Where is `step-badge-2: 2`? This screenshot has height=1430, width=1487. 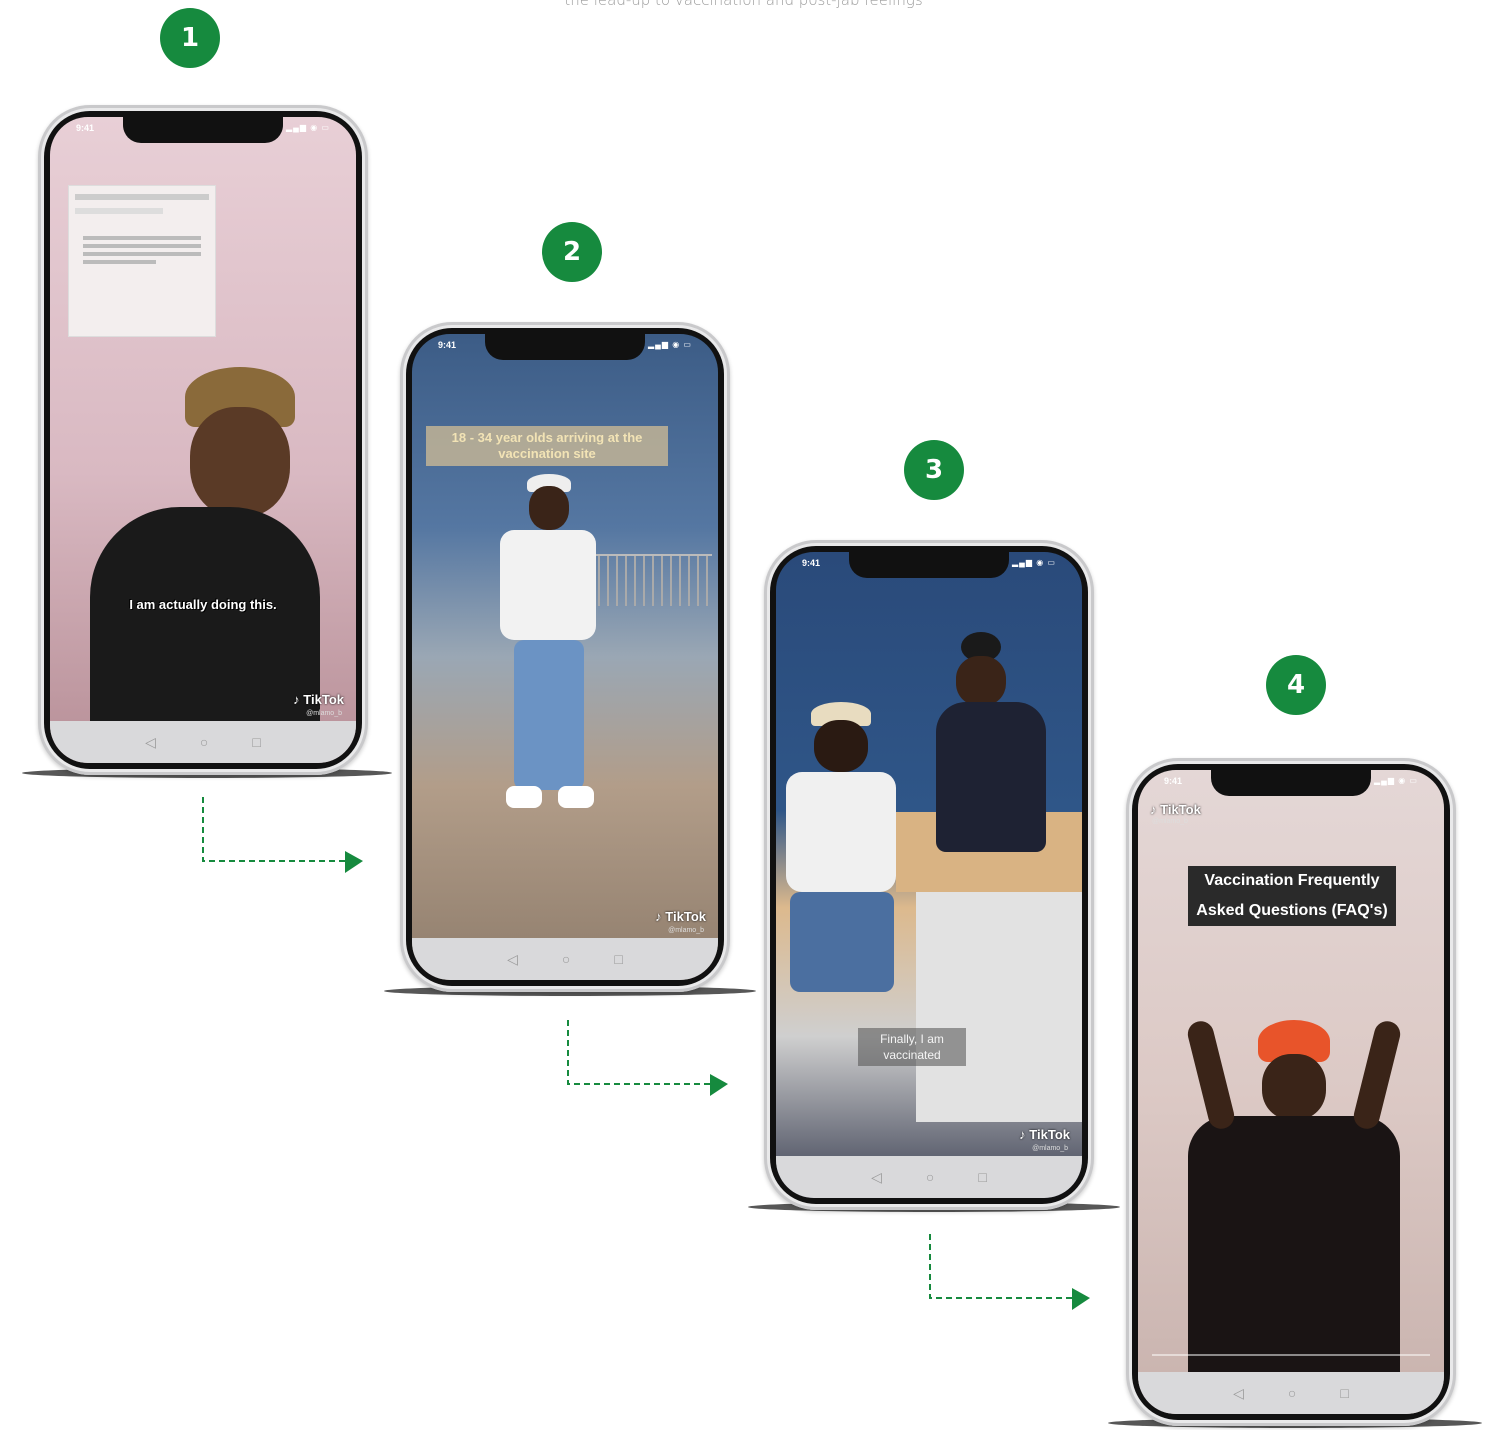
step-badge-2: 2 is located at coordinates (572, 252).